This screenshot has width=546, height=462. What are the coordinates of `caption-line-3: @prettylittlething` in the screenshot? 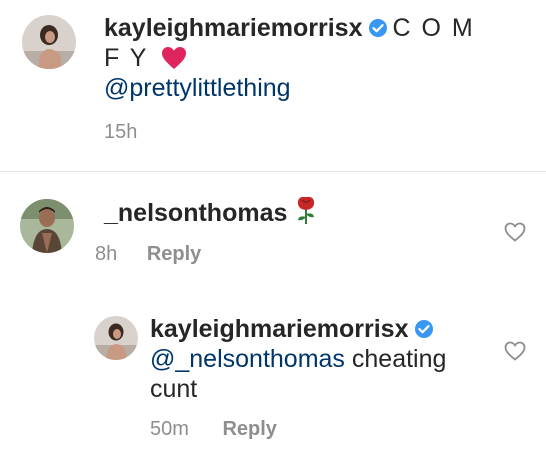 It's located at (314, 88).